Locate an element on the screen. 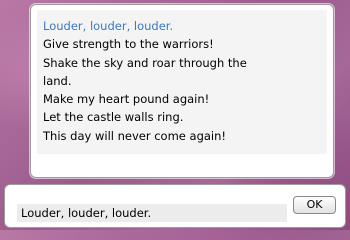 The image size is (350, 240). message-line-1: Louder, louder, louder. is located at coordinates (108, 26).